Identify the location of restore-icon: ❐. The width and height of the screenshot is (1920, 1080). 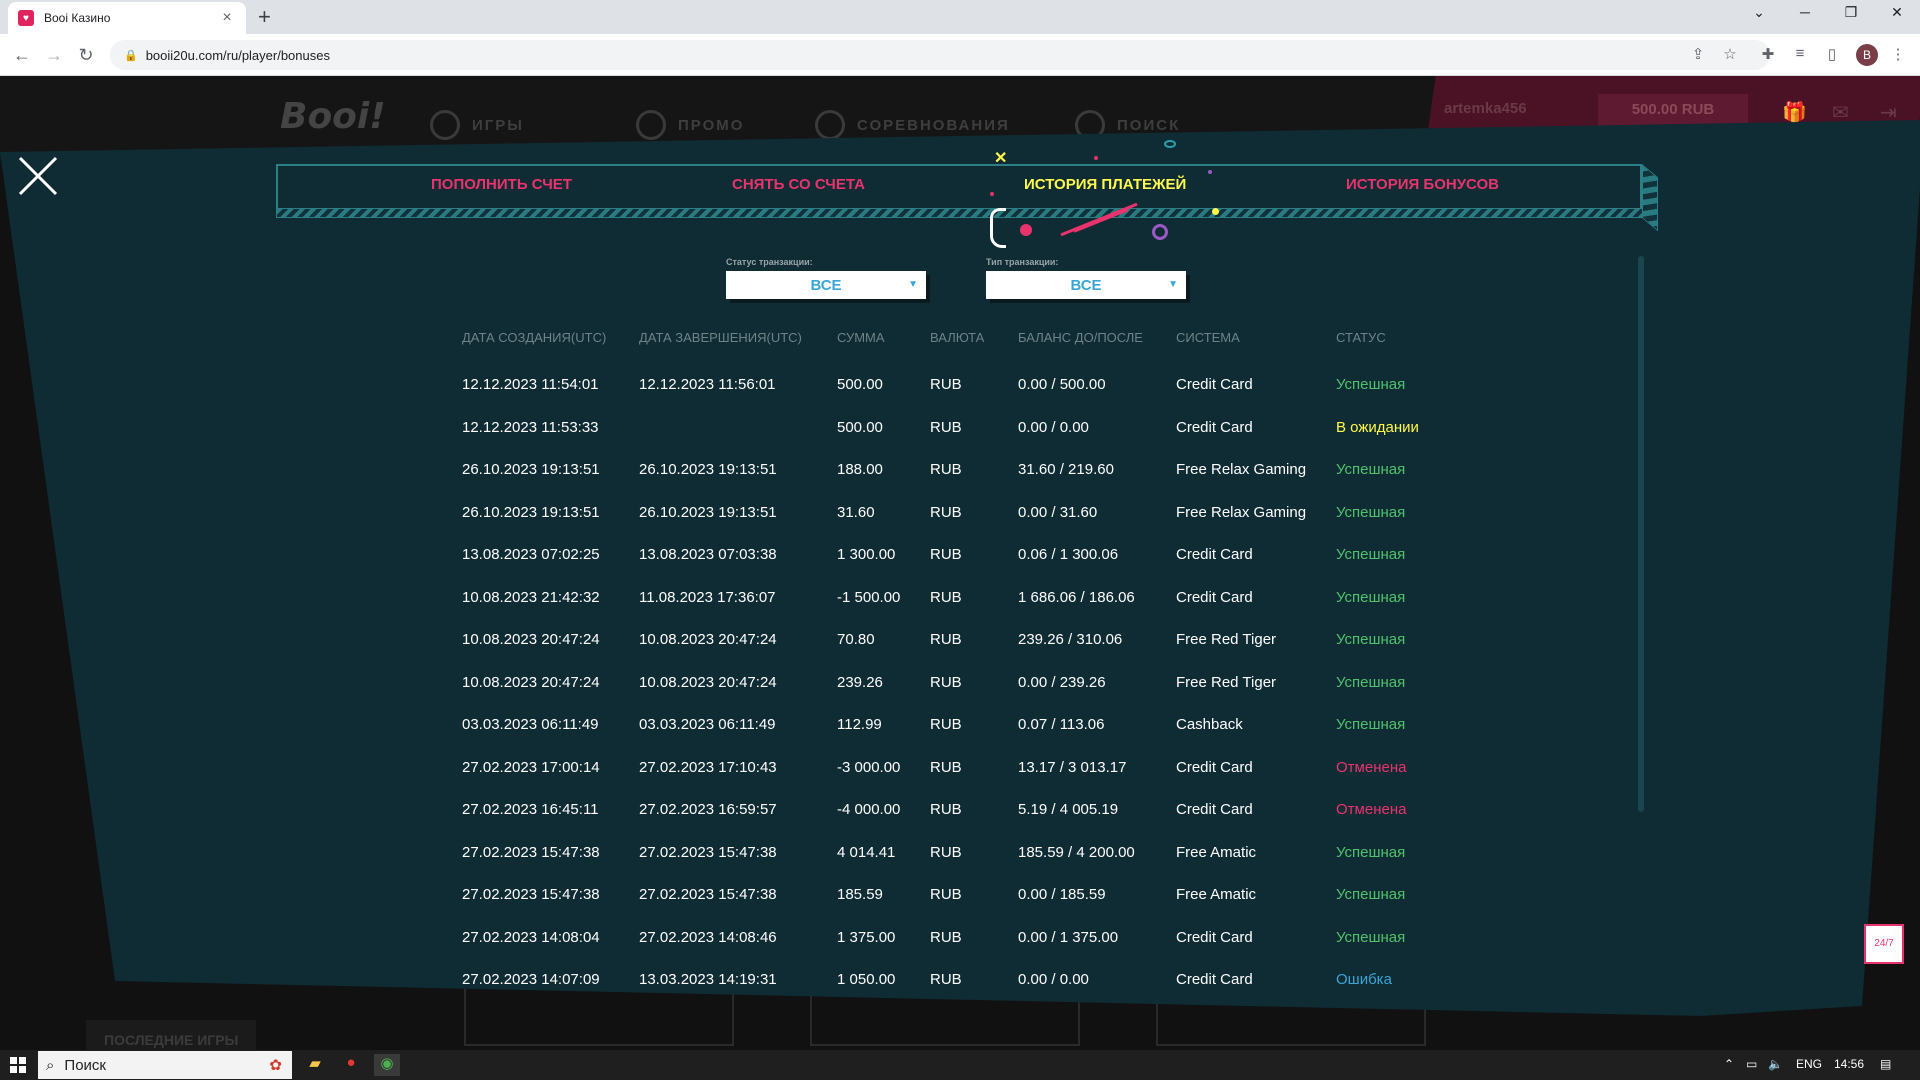
(1851, 12).